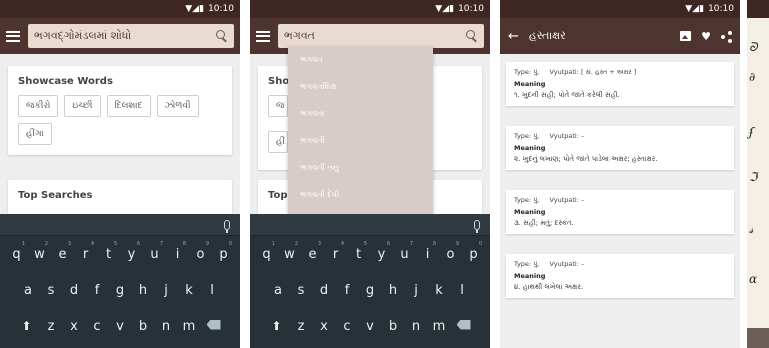 This screenshot has height=348, width=769. Describe the element at coordinates (381, 36) in the screenshot. I see `search-input: ભગવત` at that location.